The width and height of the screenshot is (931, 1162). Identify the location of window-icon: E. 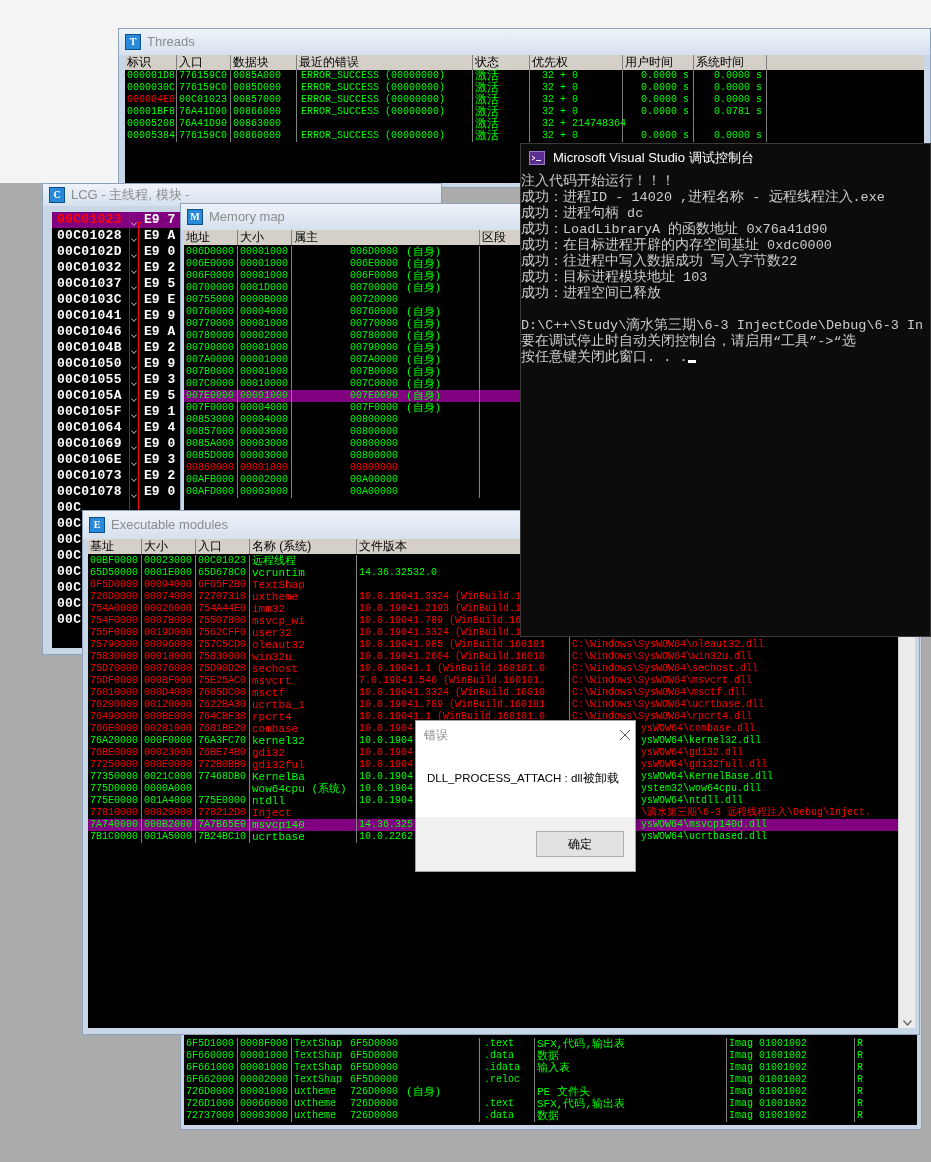
(97, 525).